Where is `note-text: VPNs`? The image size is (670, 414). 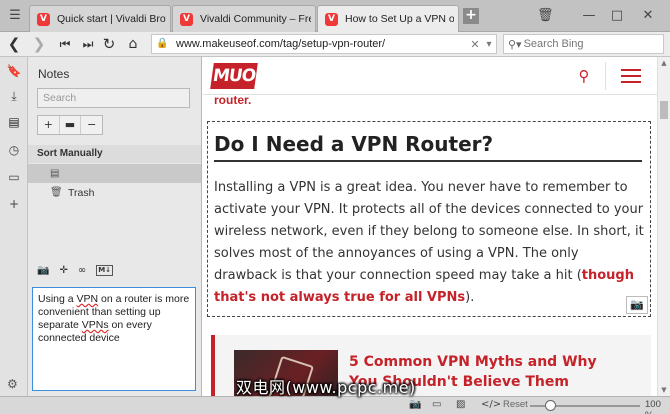 note-text: VPNs is located at coordinates (95, 325).